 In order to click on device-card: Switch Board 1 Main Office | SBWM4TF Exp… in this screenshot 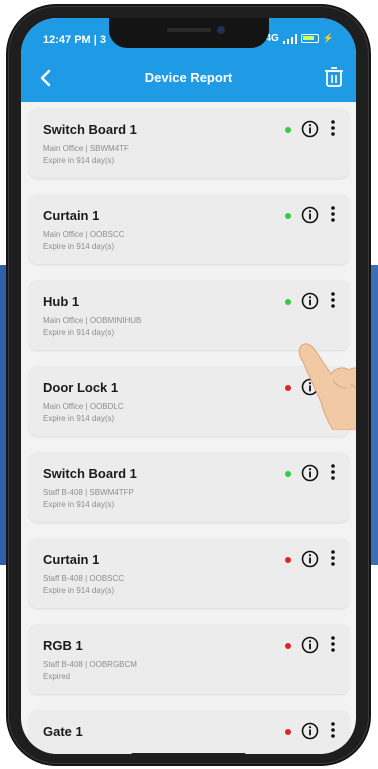, I will do `click(189, 143)`.